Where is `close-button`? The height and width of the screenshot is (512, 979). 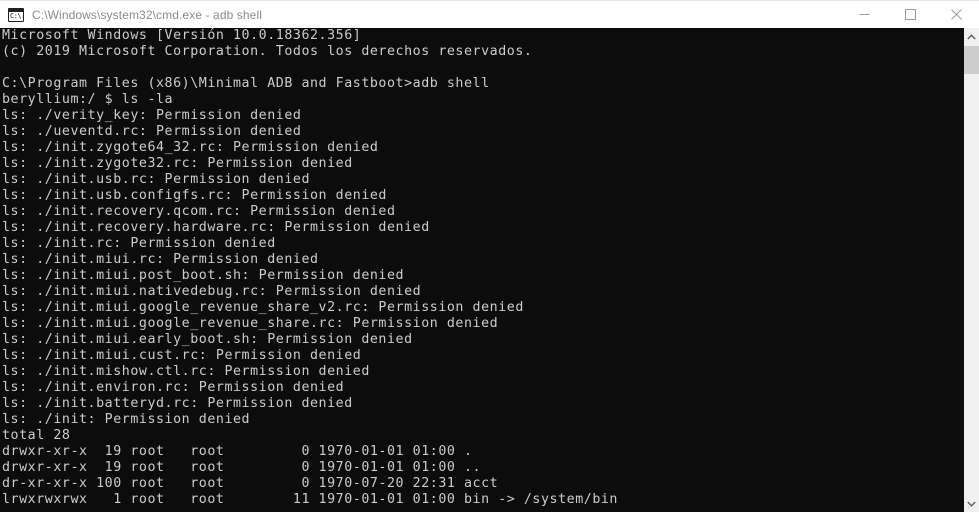
close-button is located at coordinates (956, 15).